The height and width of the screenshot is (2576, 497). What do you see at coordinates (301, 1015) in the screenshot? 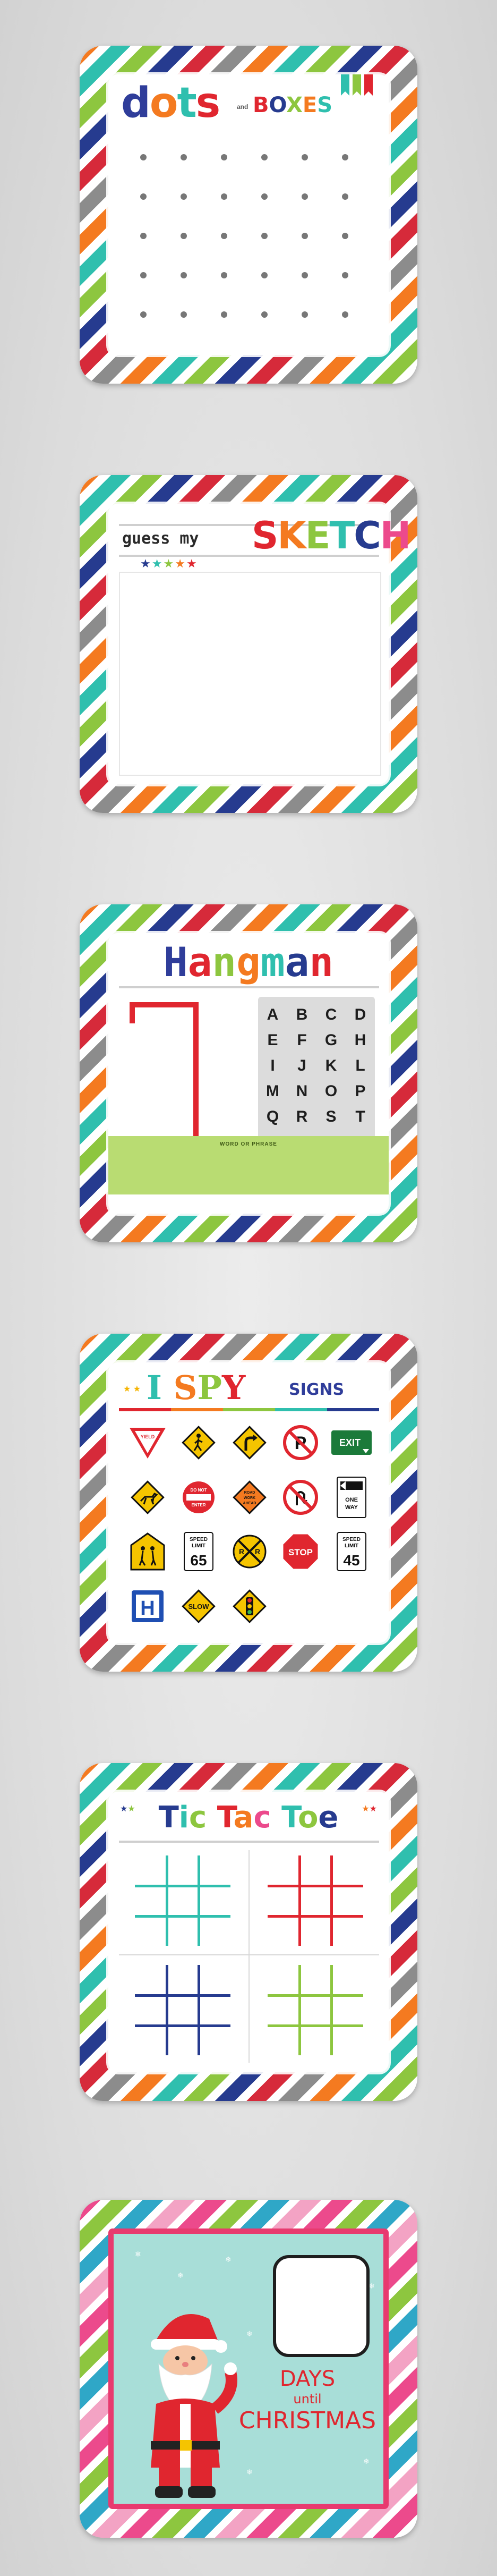
I see `letter-b: B` at bounding box center [301, 1015].